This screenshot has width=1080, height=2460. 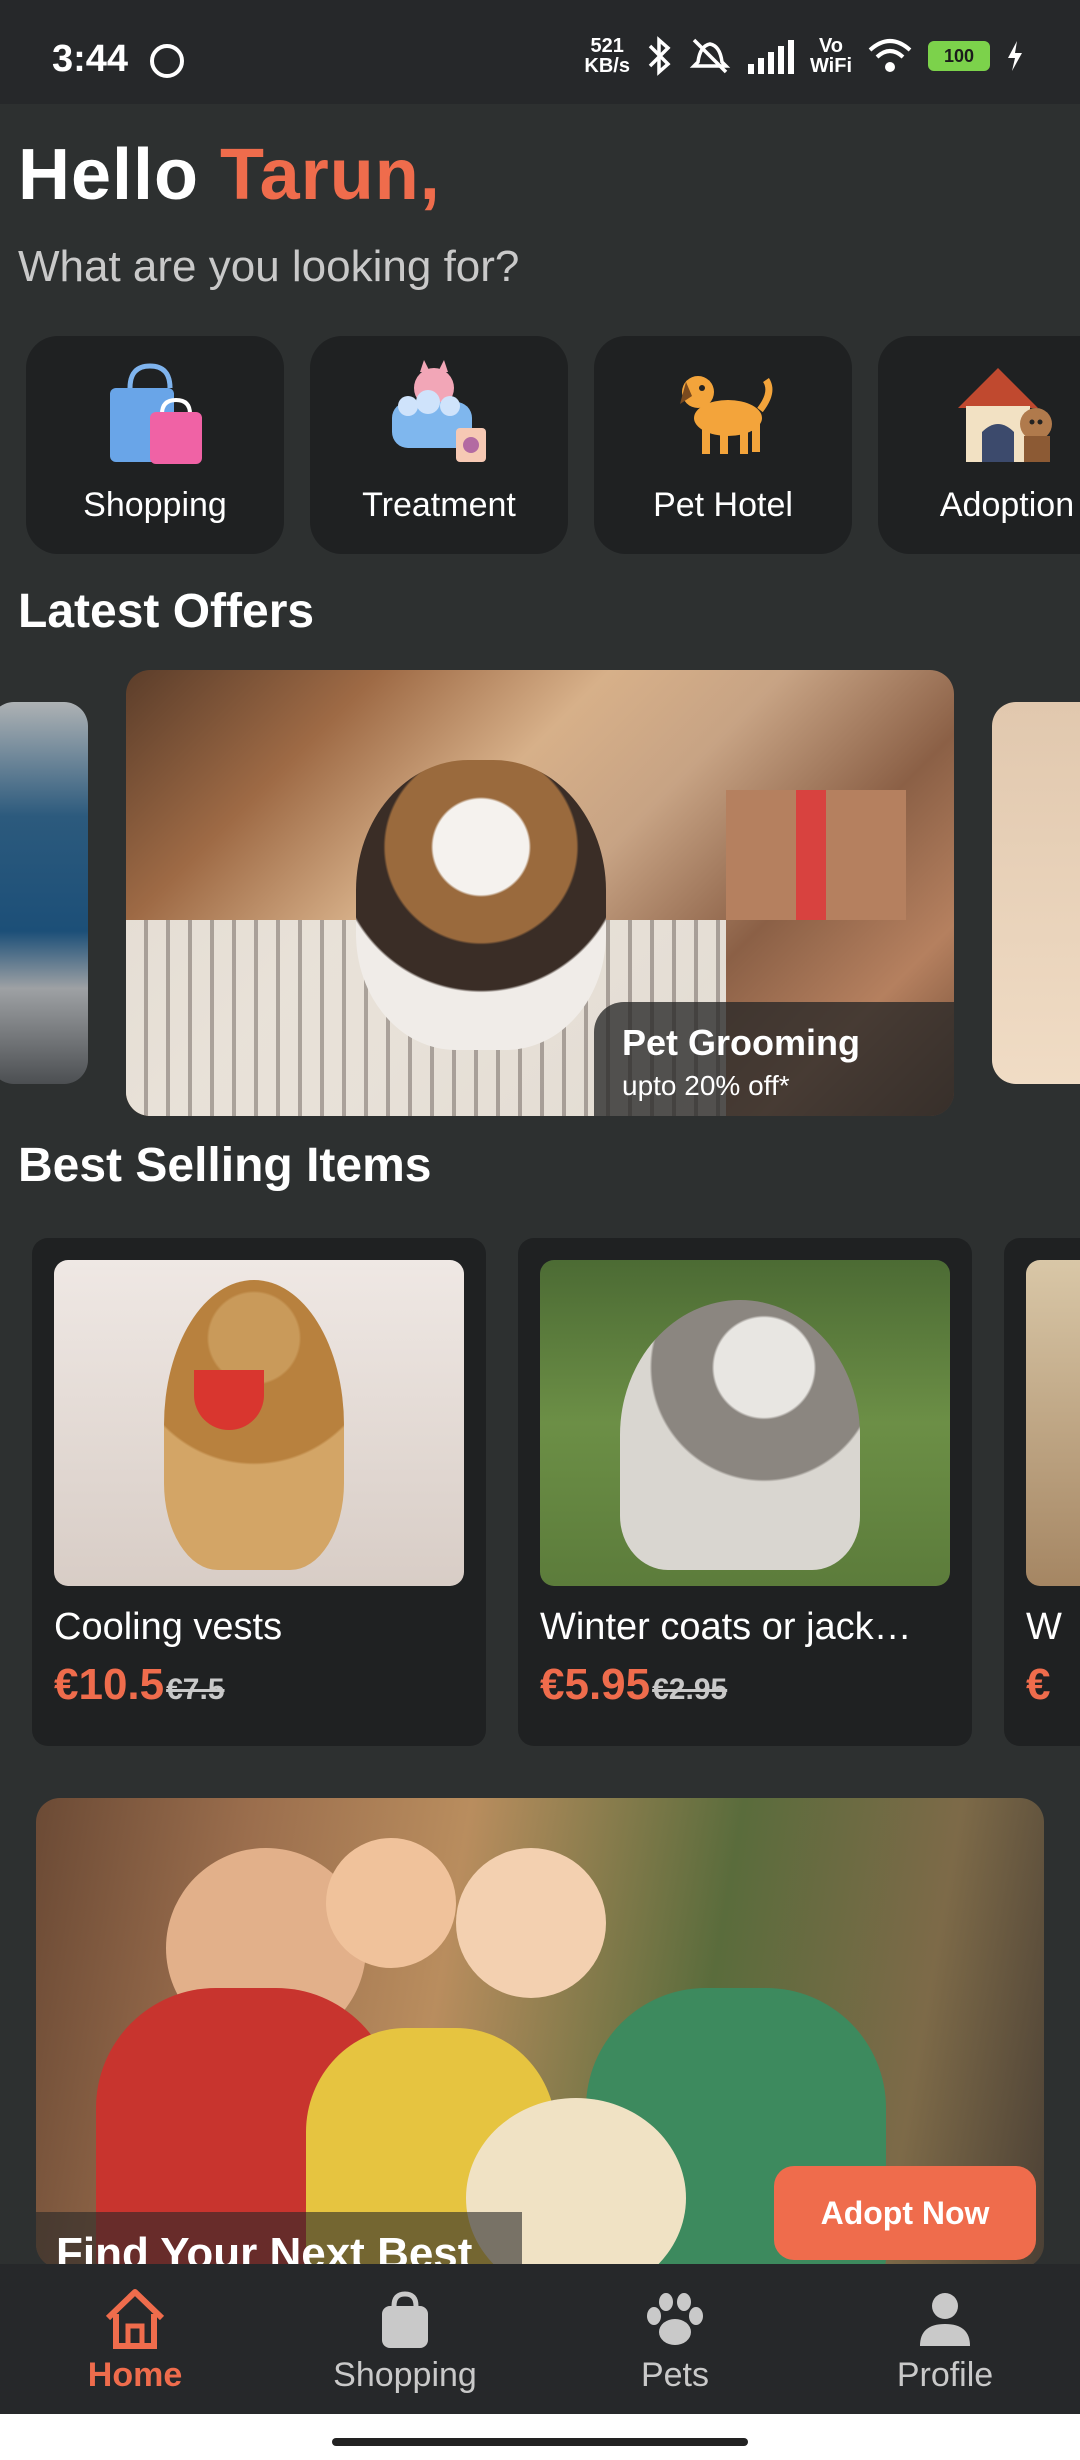 I want to click on product-card: Winter coats or jack… €5.95€2.95, so click(x=745, y=1492).